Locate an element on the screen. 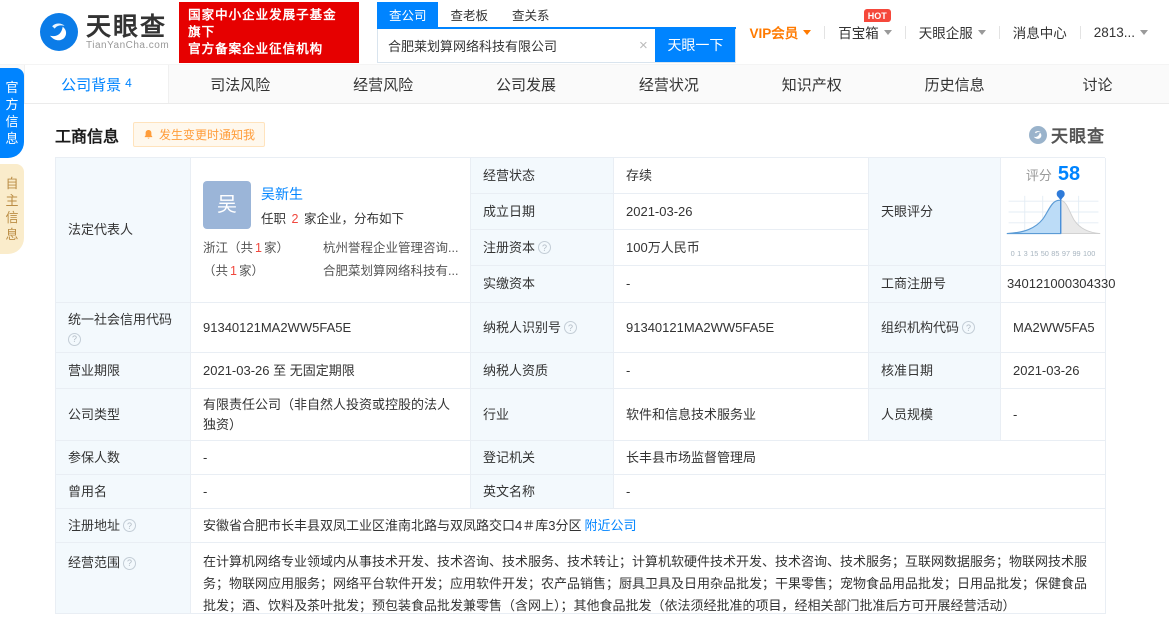  reg-number-value: 340121000304330 is located at coordinates (1058, 284).